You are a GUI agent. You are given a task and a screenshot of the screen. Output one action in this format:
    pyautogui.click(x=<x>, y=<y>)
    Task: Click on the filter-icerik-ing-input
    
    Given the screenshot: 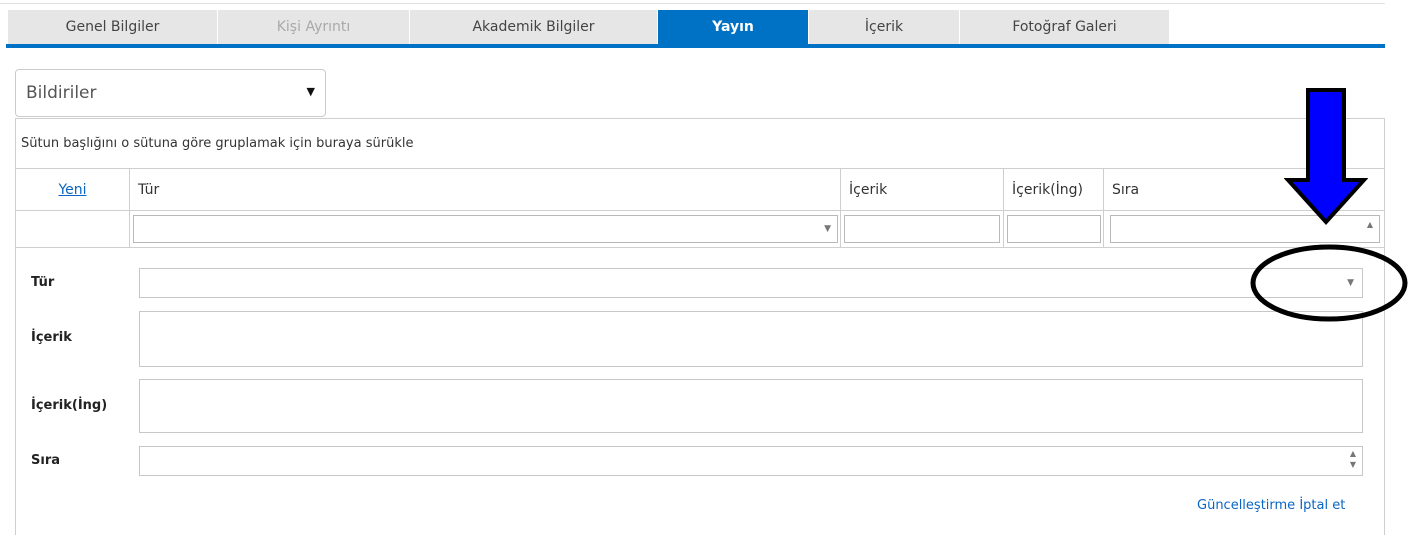 What is the action you would take?
    pyautogui.click(x=1054, y=229)
    